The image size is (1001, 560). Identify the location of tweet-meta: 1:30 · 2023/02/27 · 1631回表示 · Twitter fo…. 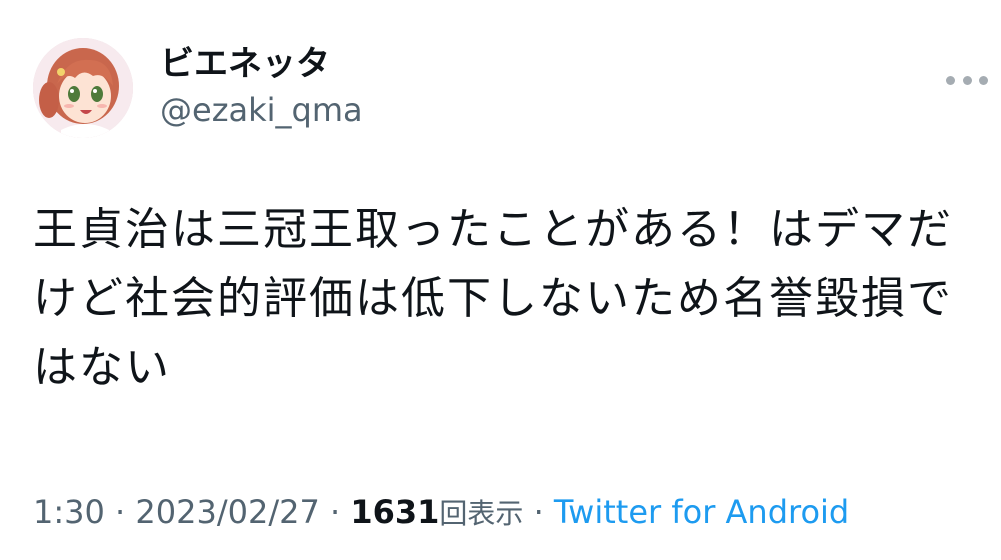
(441, 513).